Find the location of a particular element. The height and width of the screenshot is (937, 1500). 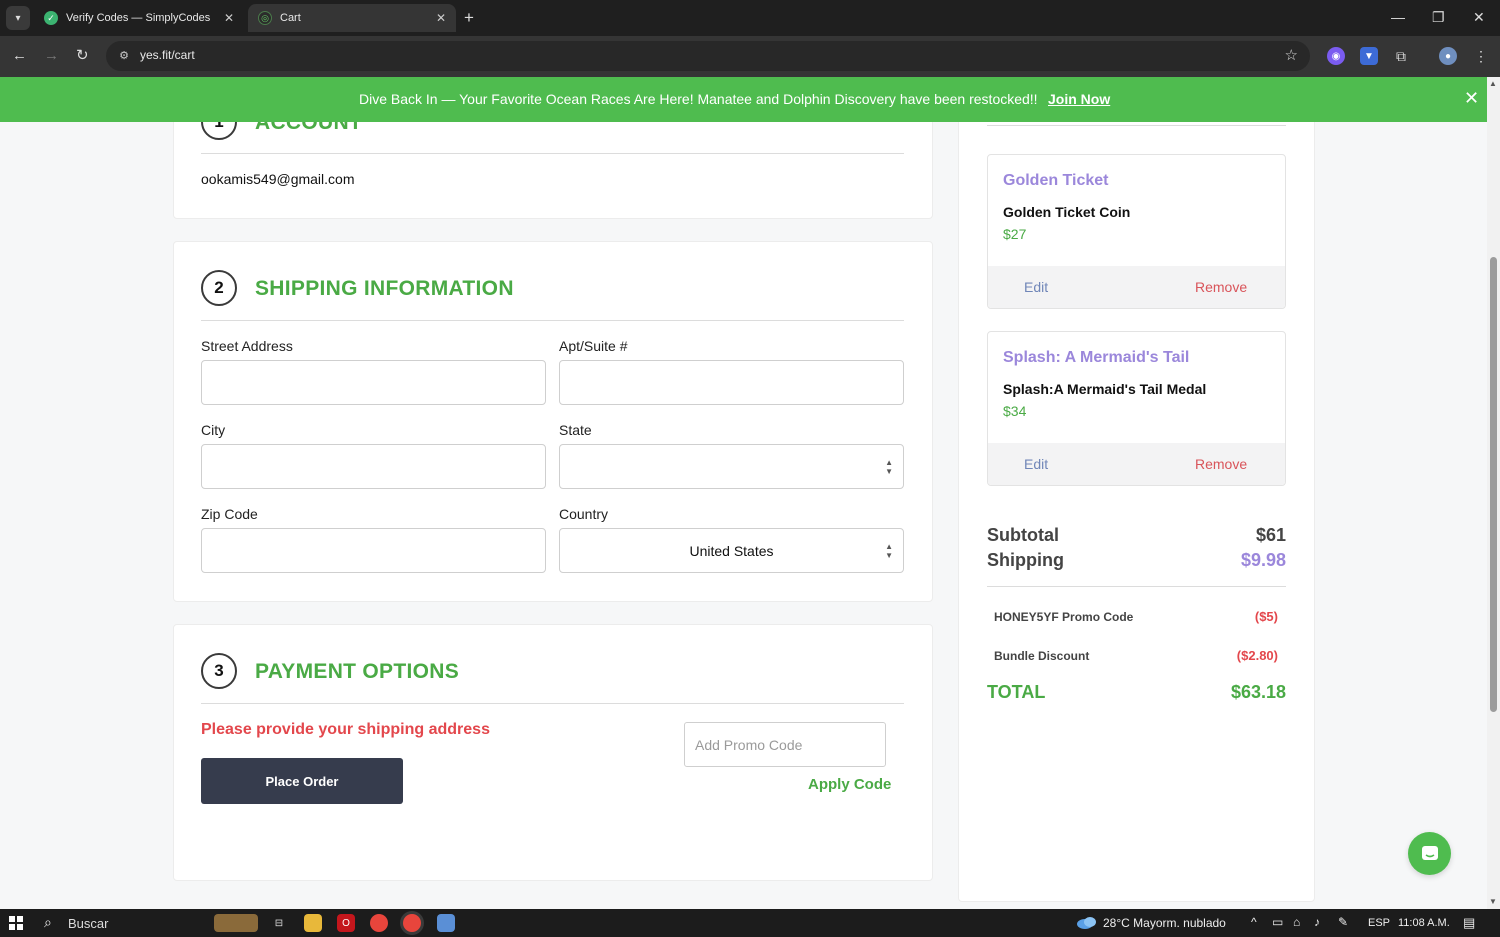

chrome-icon is located at coordinates (379, 923).